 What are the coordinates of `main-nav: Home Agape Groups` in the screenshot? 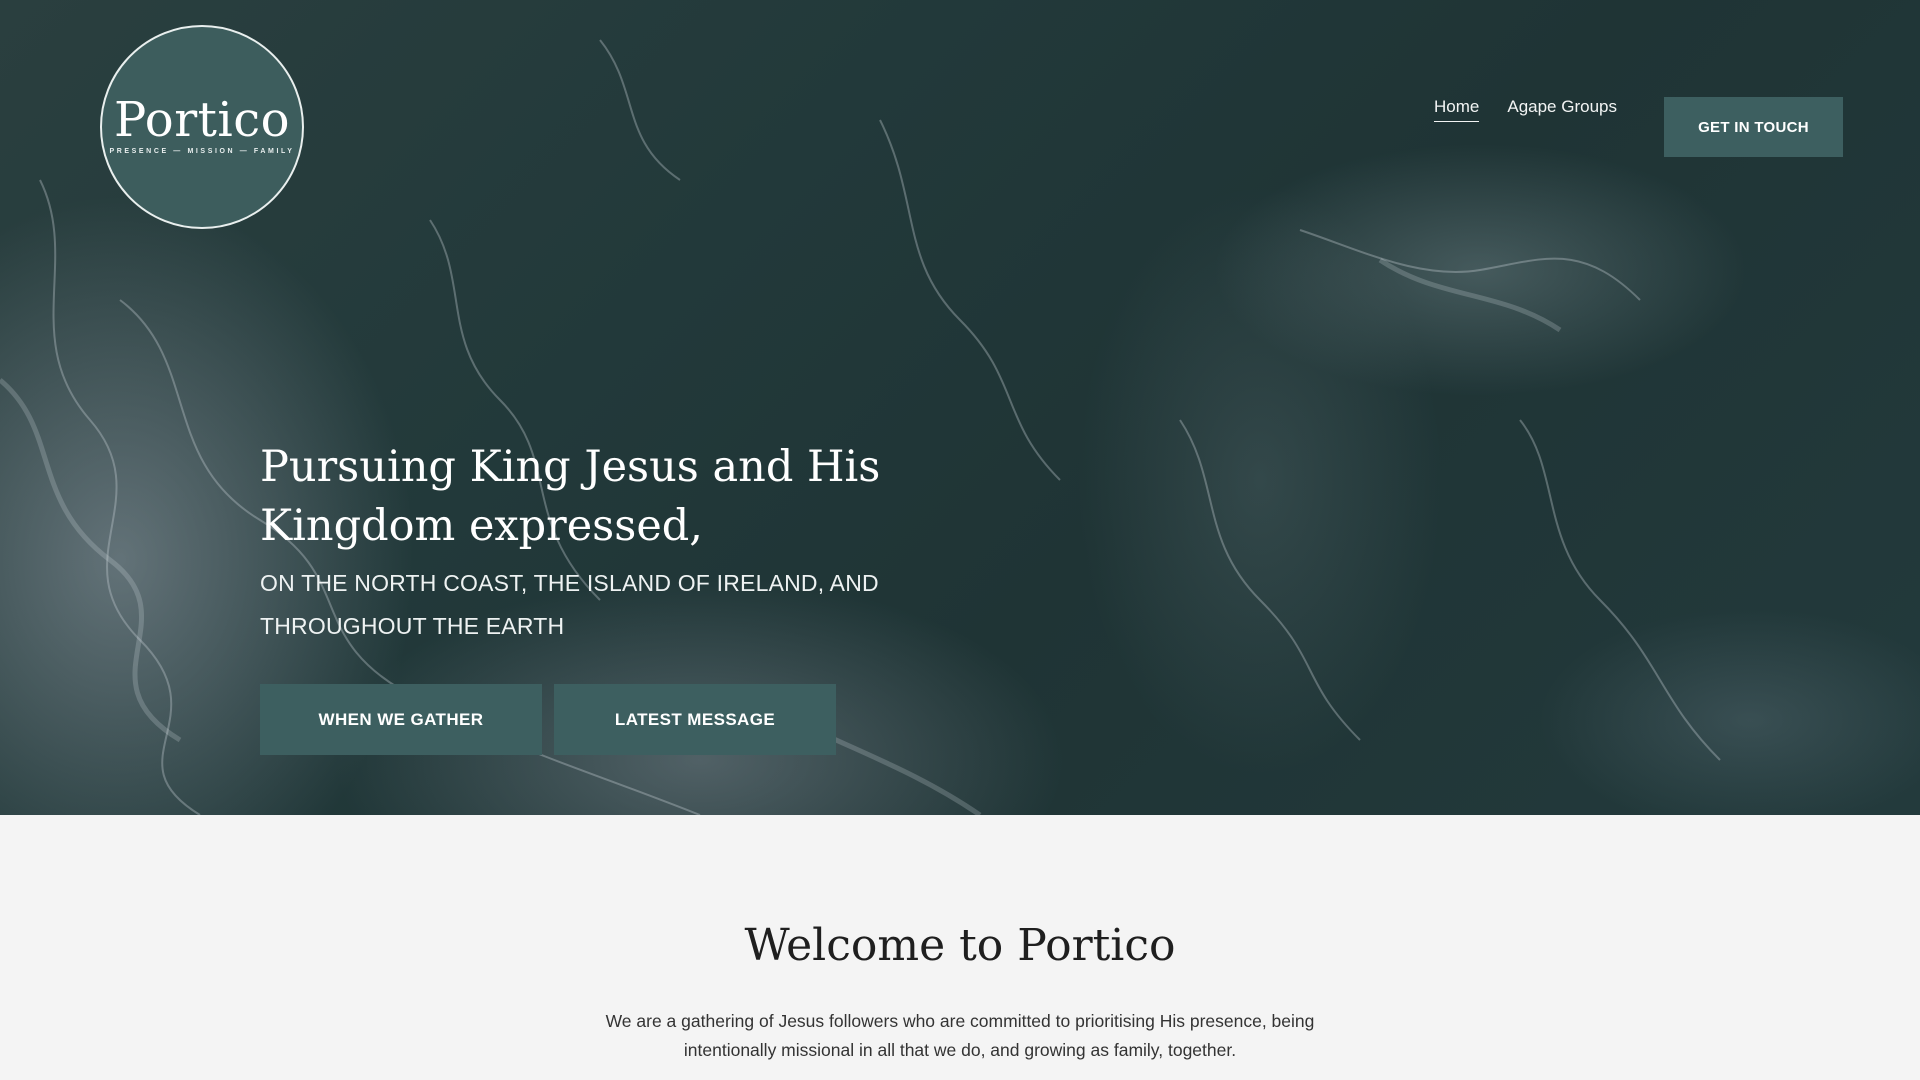 It's located at (1525, 109).